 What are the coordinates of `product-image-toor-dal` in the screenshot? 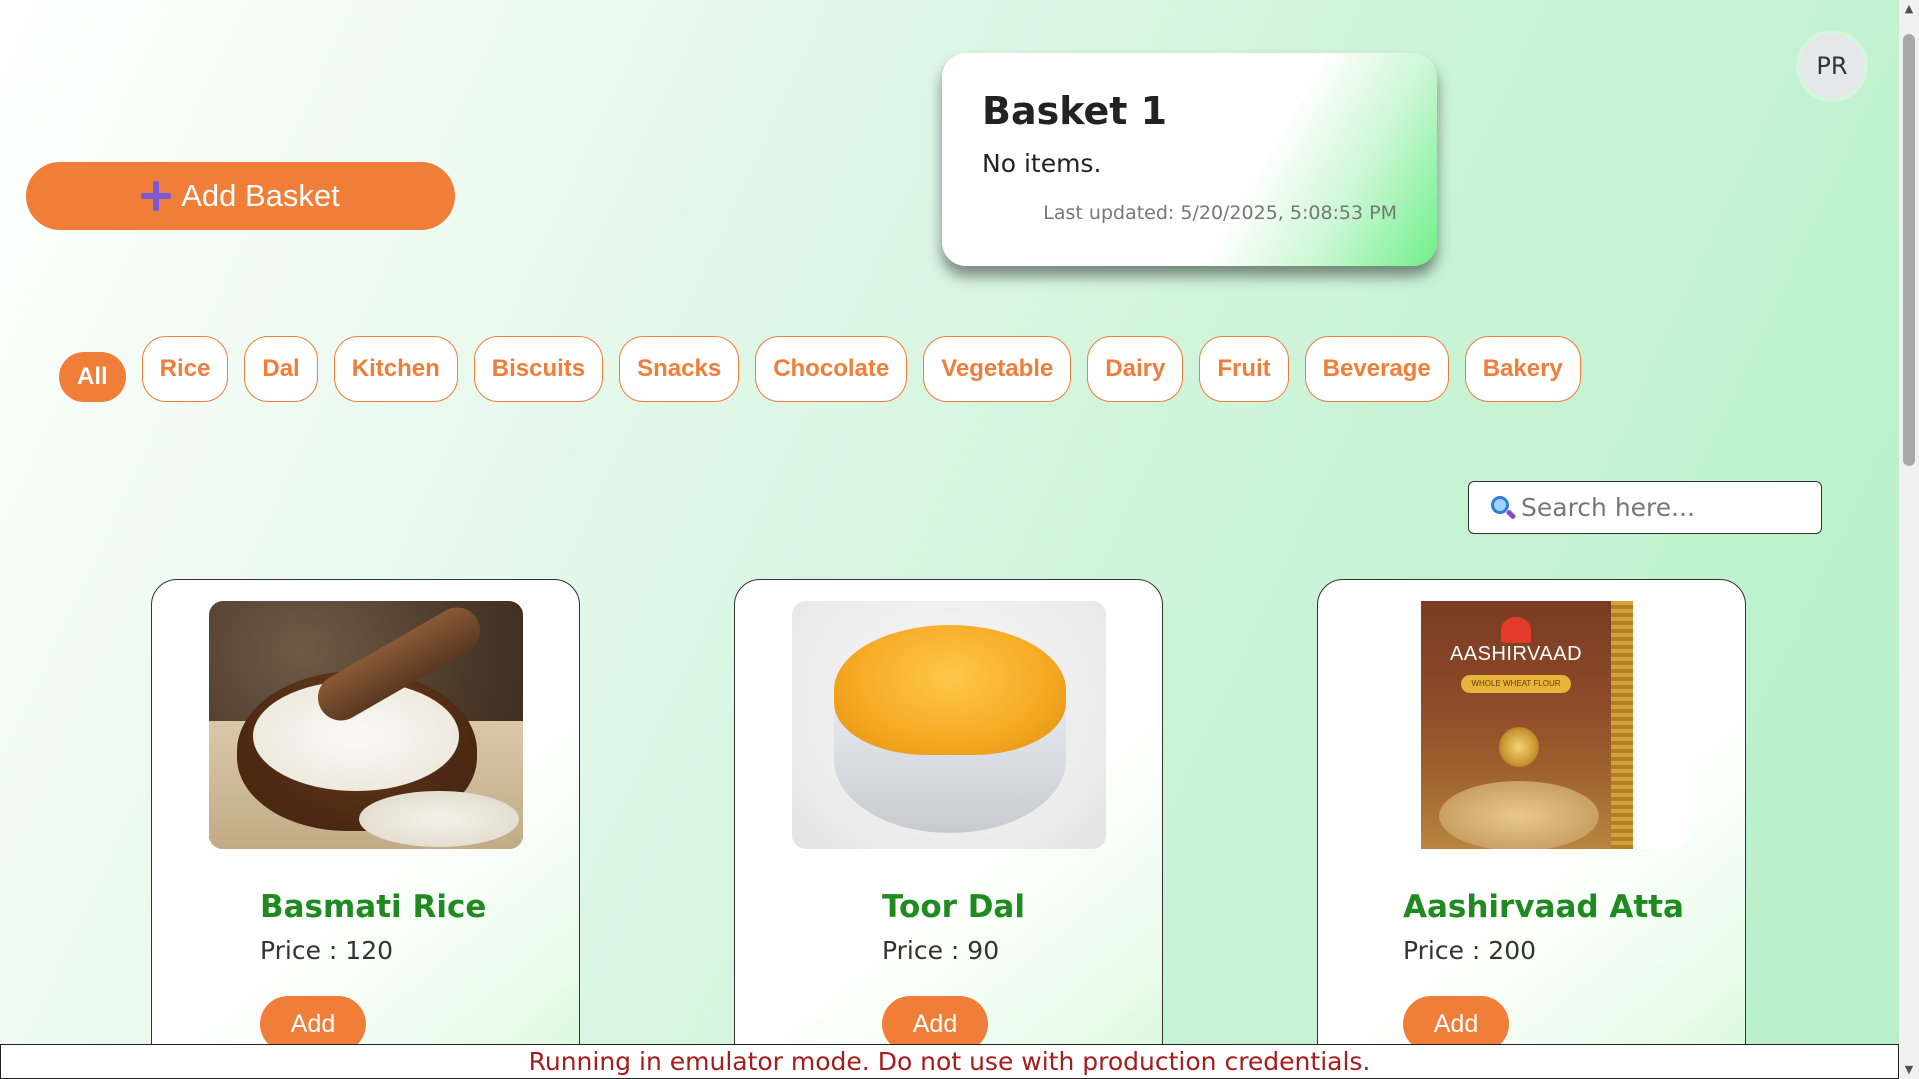 It's located at (949, 725).